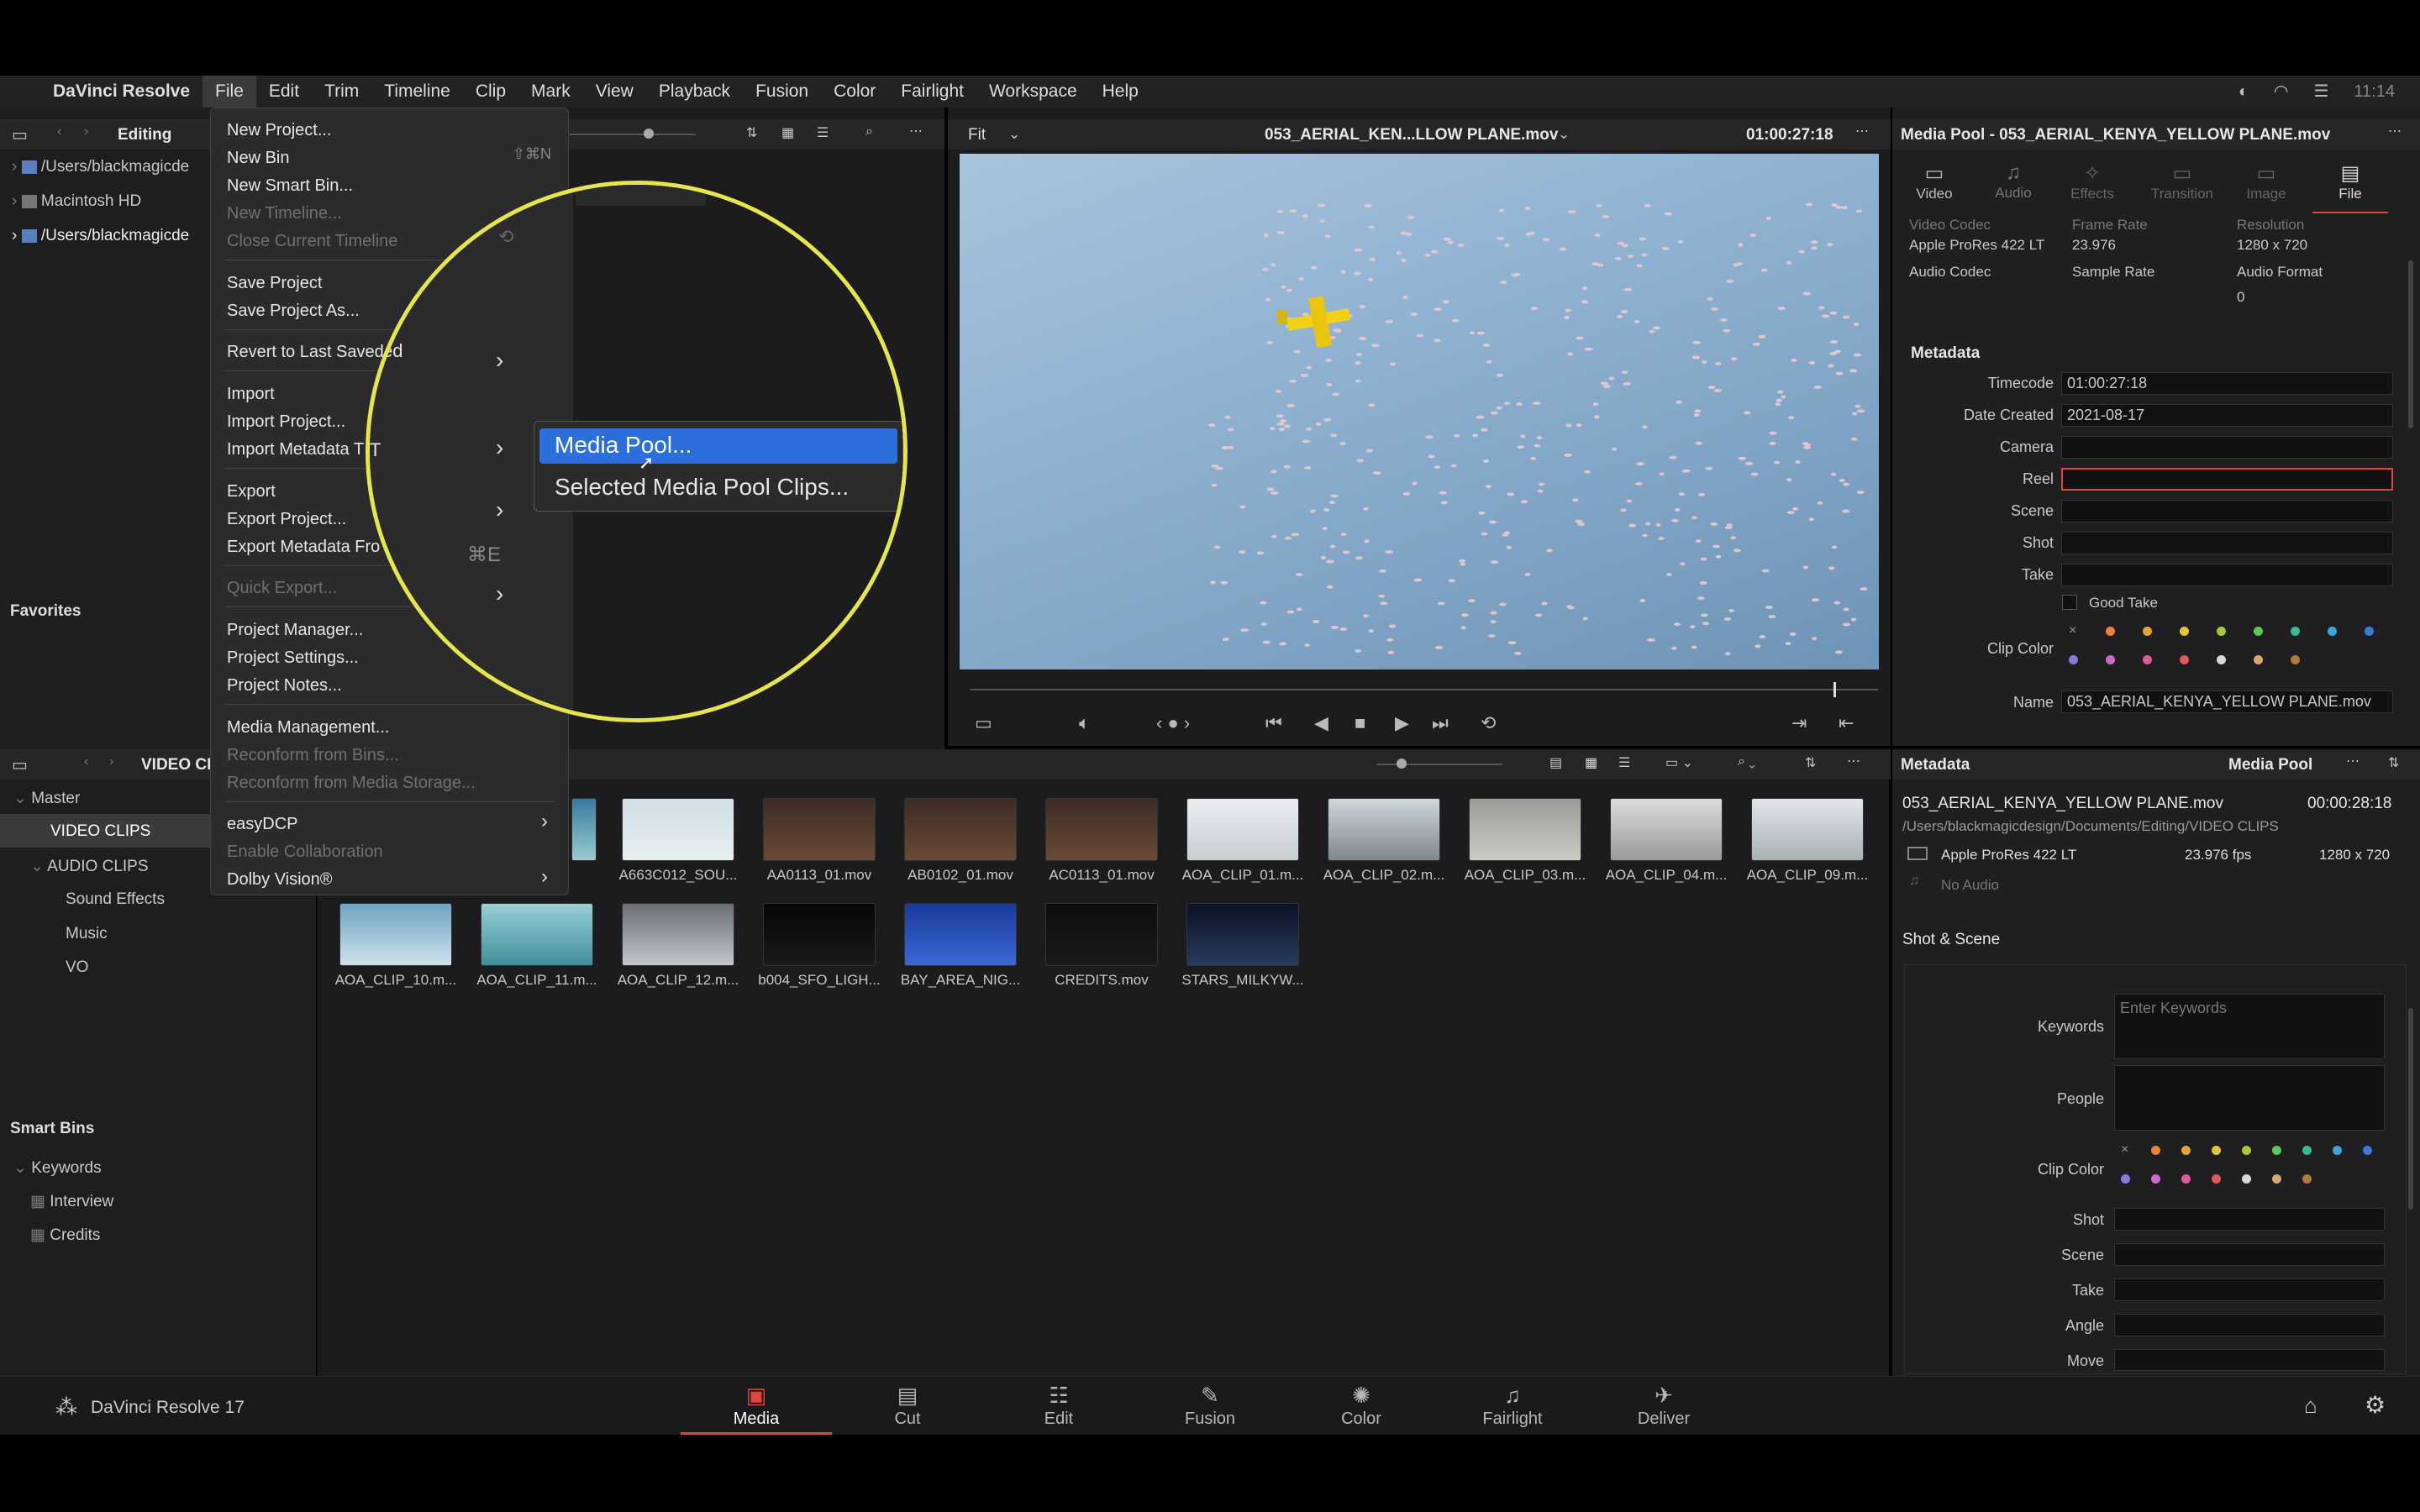 The height and width of the screenshot is (1512, 2420). I want to click on page-media: ▣ Media, so click(756, 1406).